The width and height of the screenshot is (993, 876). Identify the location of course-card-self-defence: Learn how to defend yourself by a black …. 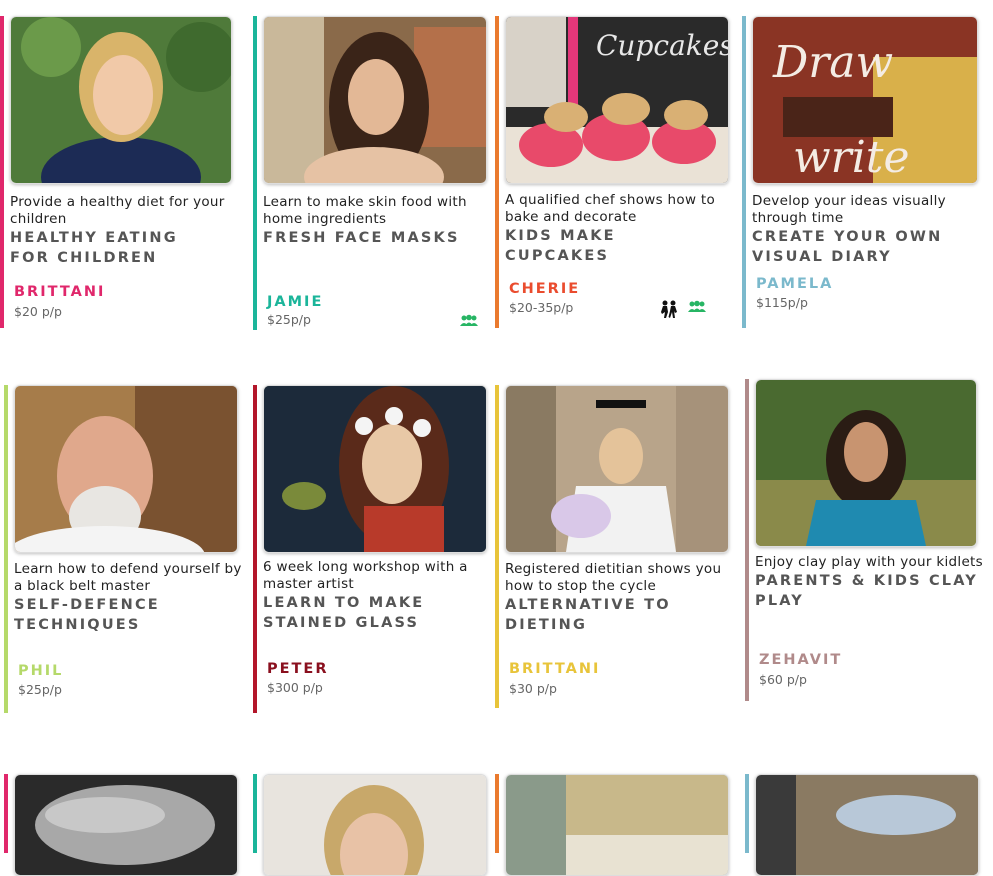
(126, 549).